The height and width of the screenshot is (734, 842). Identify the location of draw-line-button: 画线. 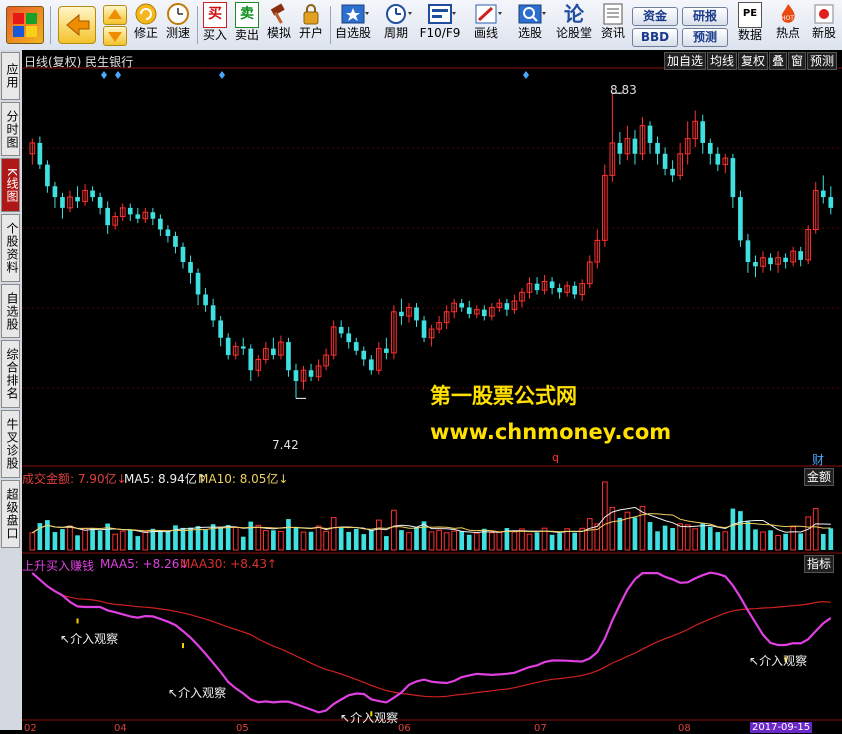
(486, 25).